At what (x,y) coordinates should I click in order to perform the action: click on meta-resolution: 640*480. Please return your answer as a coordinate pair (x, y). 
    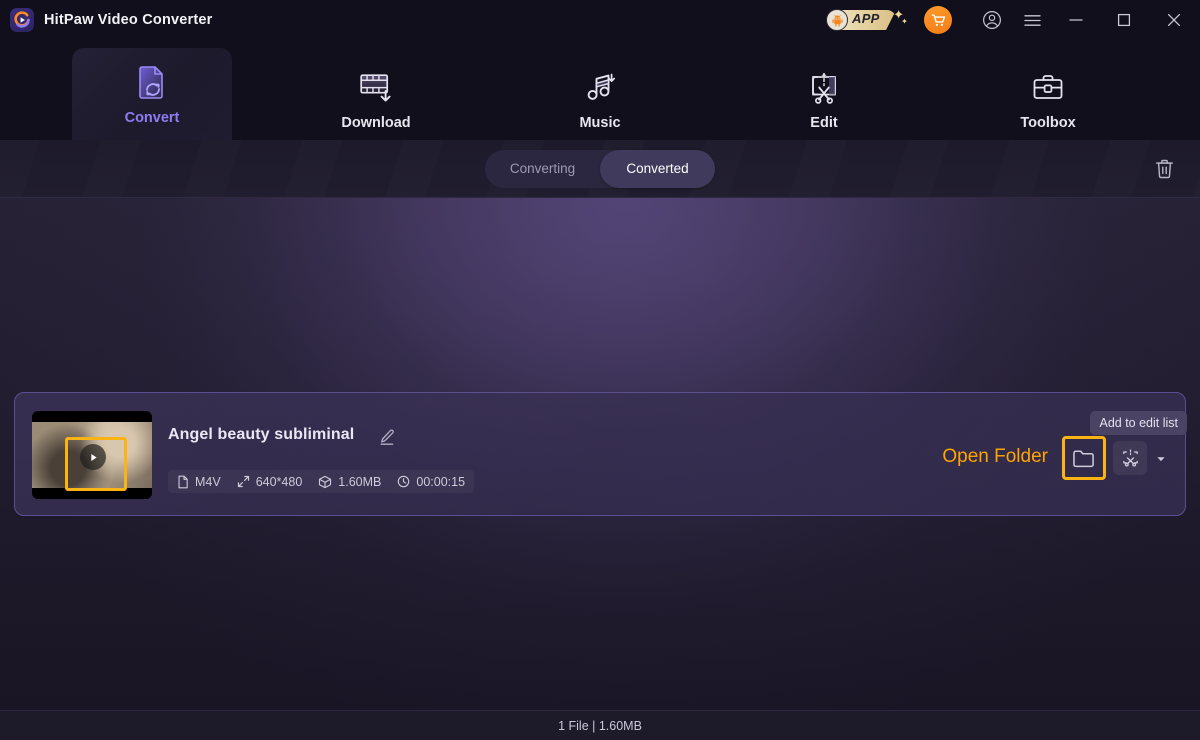
    Looking at the image, I should click on (270, 481).